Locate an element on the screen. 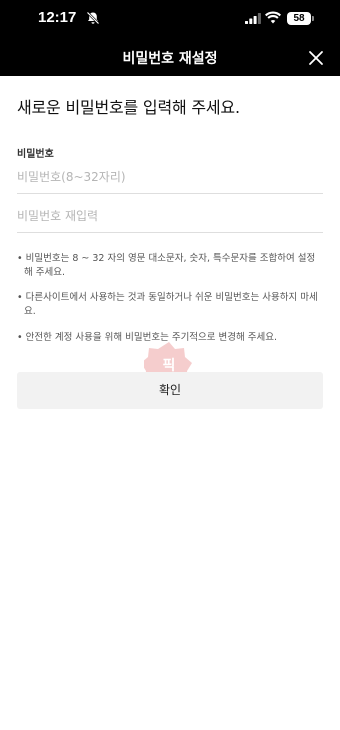  signal-icon is located at coordinates (253, 18).